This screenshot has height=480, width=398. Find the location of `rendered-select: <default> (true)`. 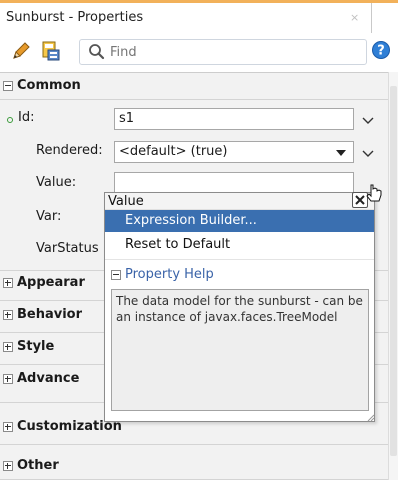

rendered-select: <default> (true) is located at coordinates (234, 152).